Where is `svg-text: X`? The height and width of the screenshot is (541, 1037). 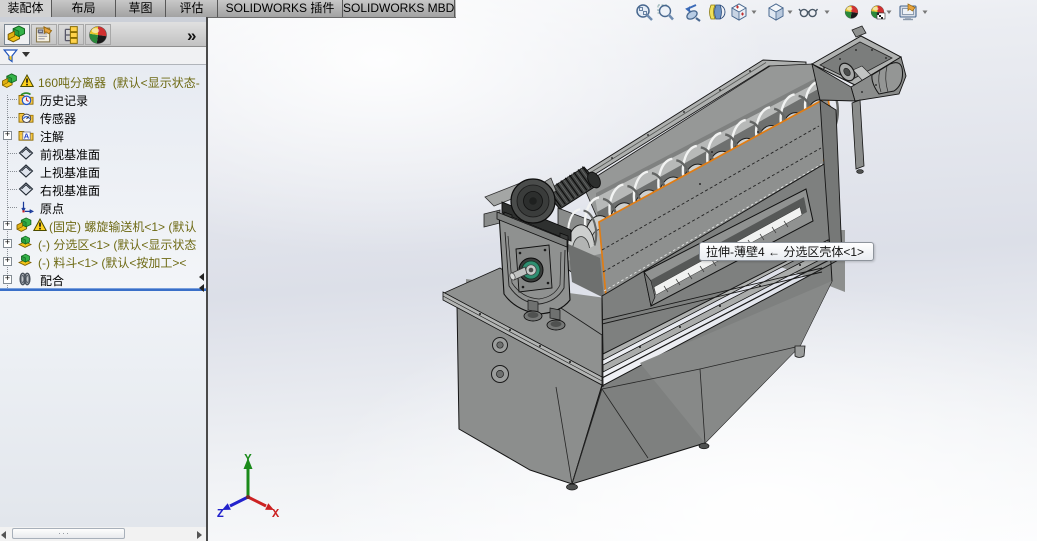
svg-text: X is located at coordinates (276, 514).